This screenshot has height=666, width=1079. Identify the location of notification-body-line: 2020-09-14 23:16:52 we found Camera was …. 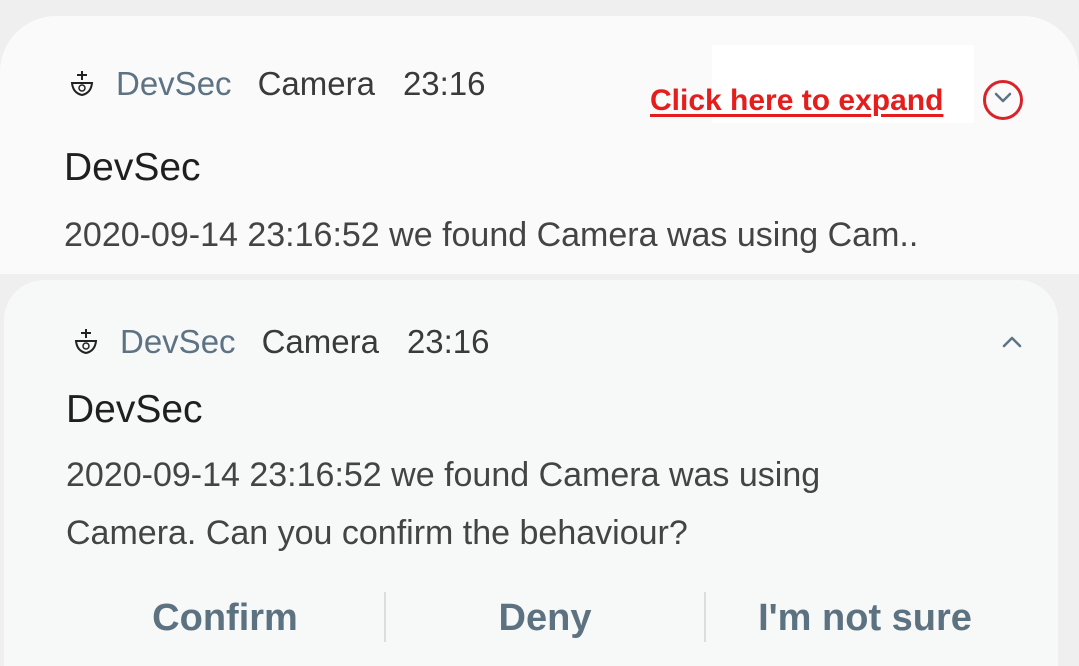
(443, 475).